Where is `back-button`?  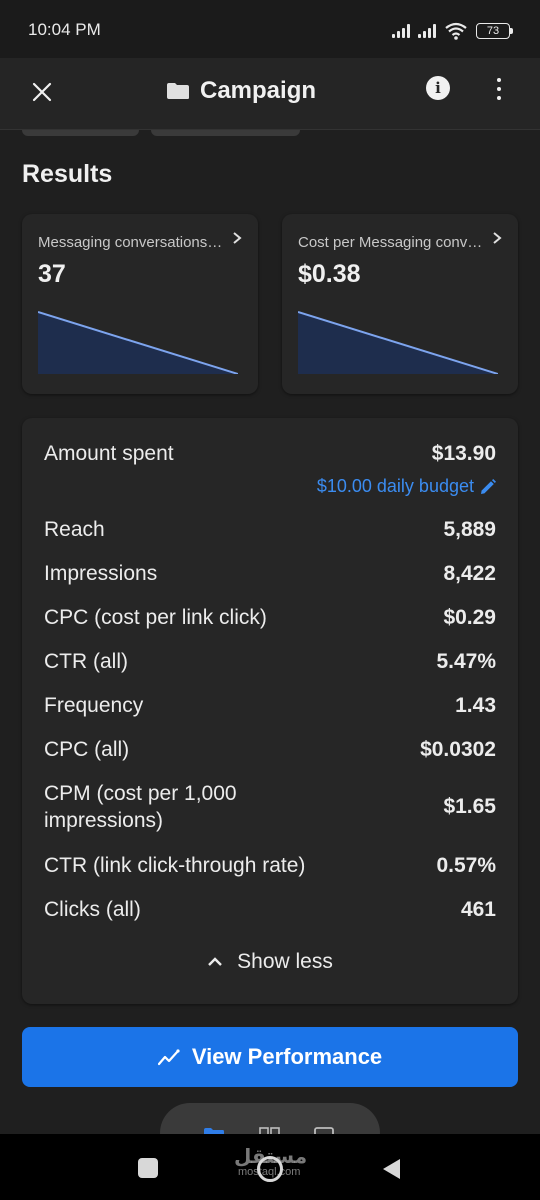 back-button is located at coordinates (391, 1169).